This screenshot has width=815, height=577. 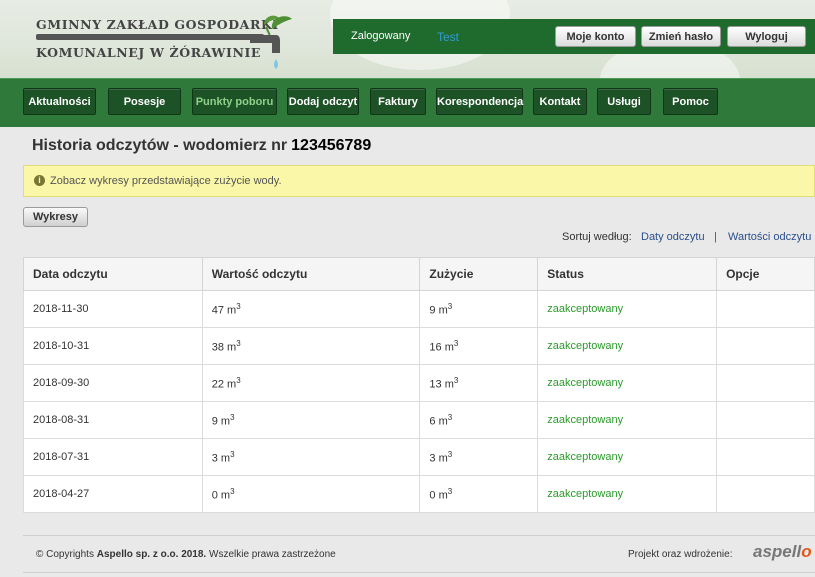 What do you see at coordinates (311, 494) in the screenshot?
I see `reading-value: 0 m3` at bounding box center [311, 494].